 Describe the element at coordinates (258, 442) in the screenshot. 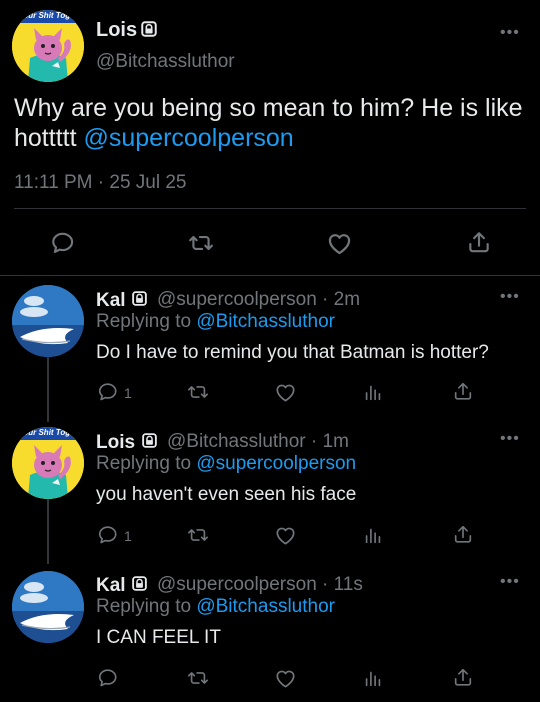

I see `reply-meta: @Bitchassluthor · 1m` at that location.